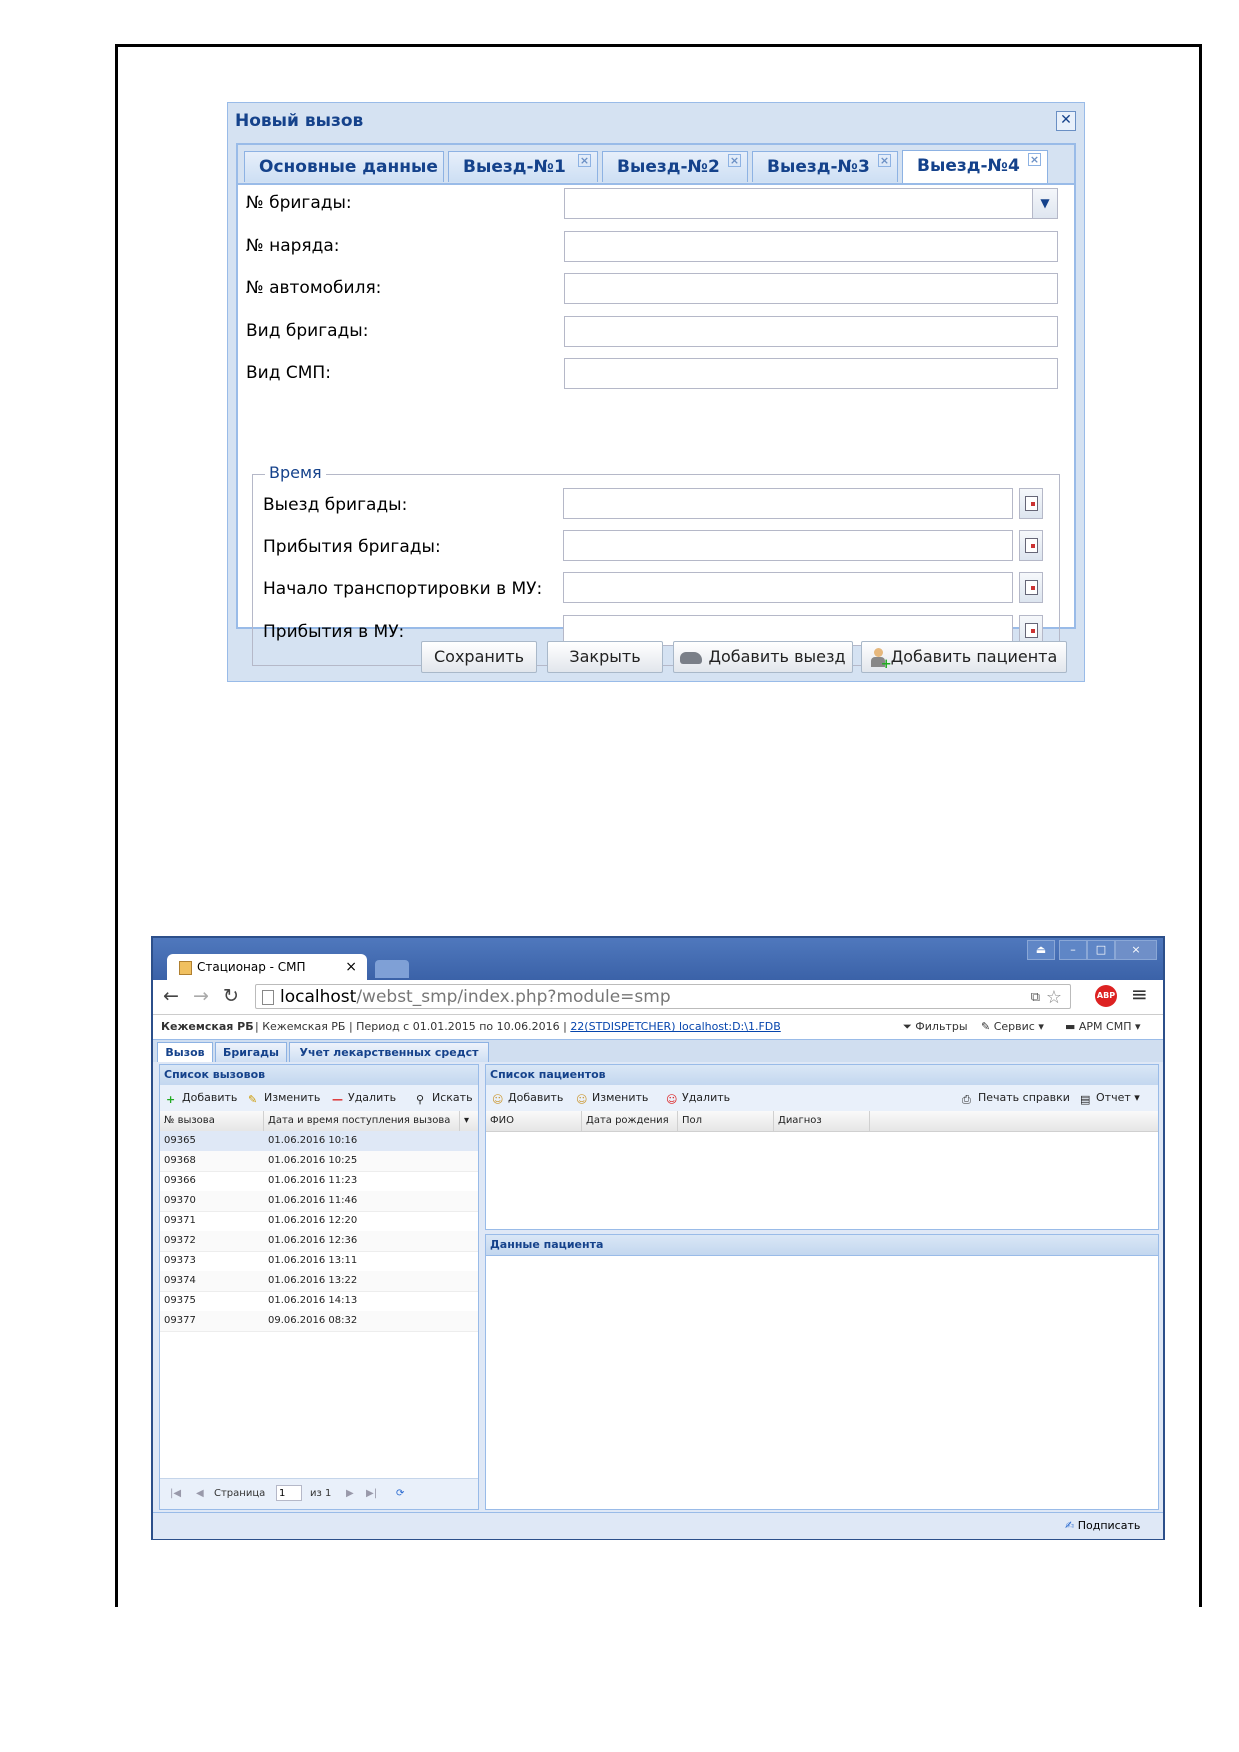 The width and height of the screenshot is (1239, 1752). Describe the element at coordinates (534, 1121) in the screenshot. I see `column-fio: ФИО` at that location.